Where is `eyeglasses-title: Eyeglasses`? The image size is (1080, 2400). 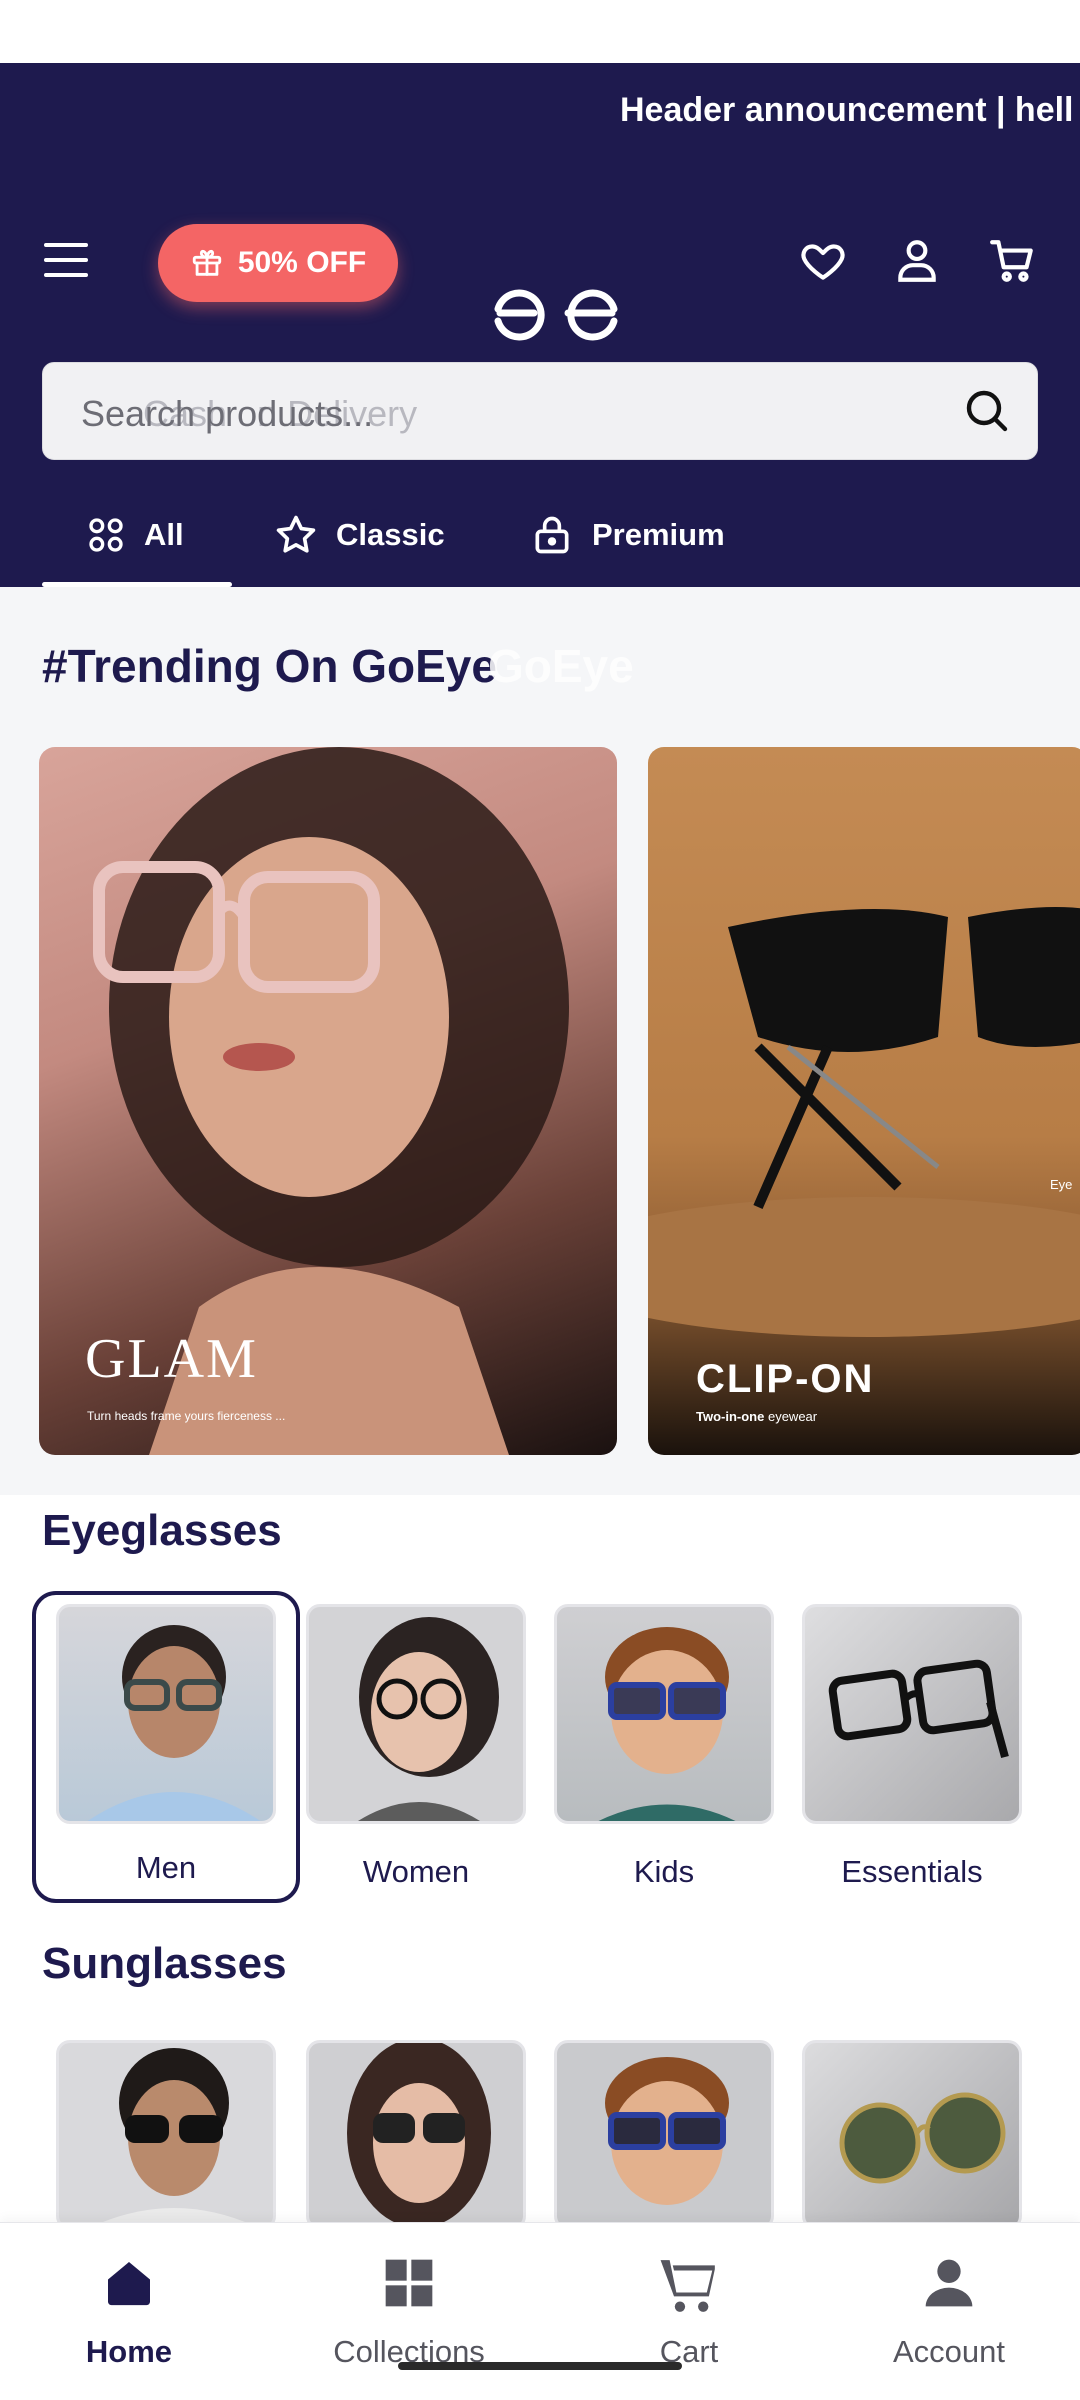 eyeglasses-title: Eyeglasses is located at coordinates (162, 1530).